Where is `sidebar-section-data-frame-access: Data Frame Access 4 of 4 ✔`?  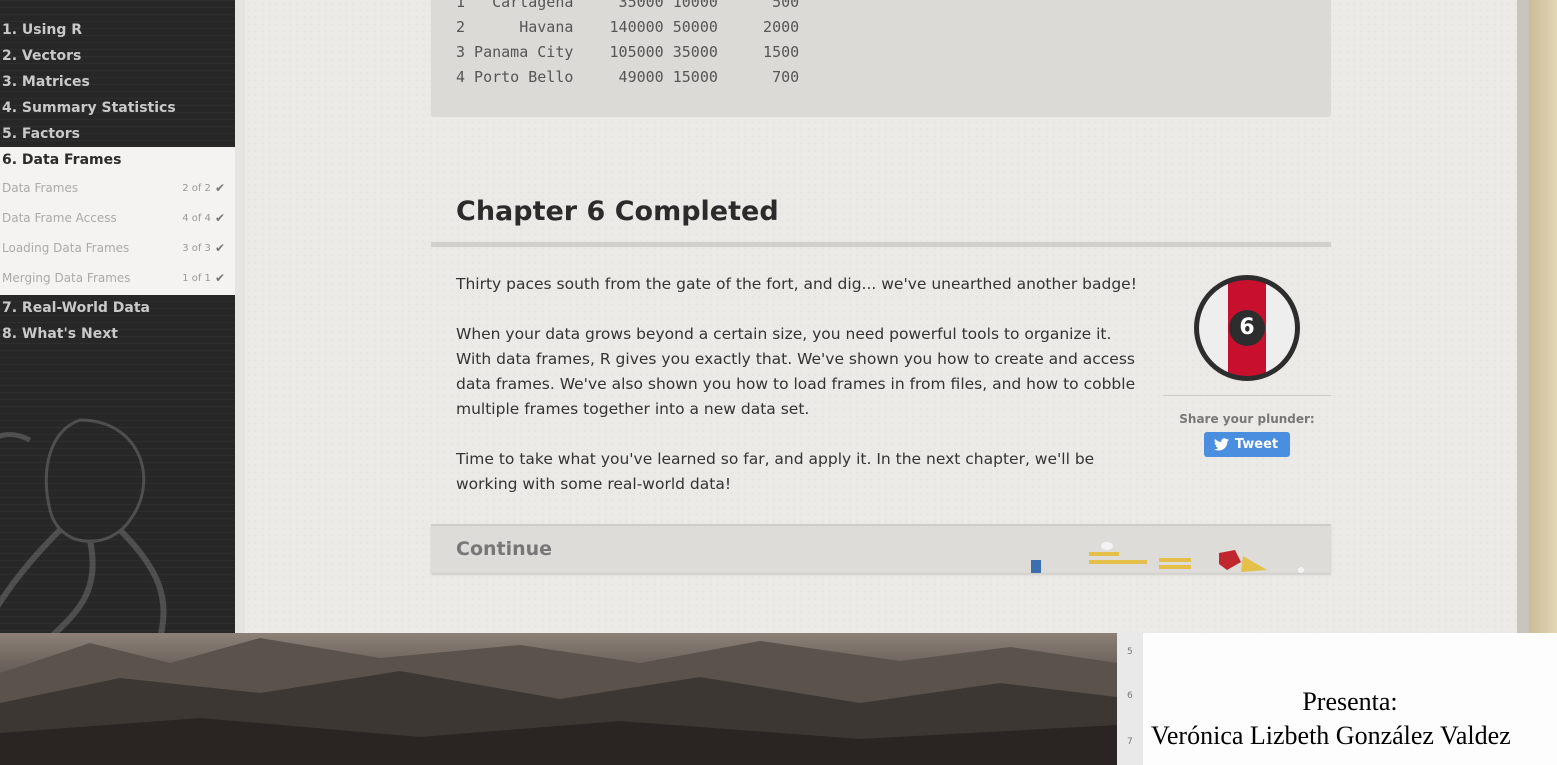 sidebar-section-data-frame-access: Data Frame Access 4 of 4 ✔ is located at coordinates (117, 218).